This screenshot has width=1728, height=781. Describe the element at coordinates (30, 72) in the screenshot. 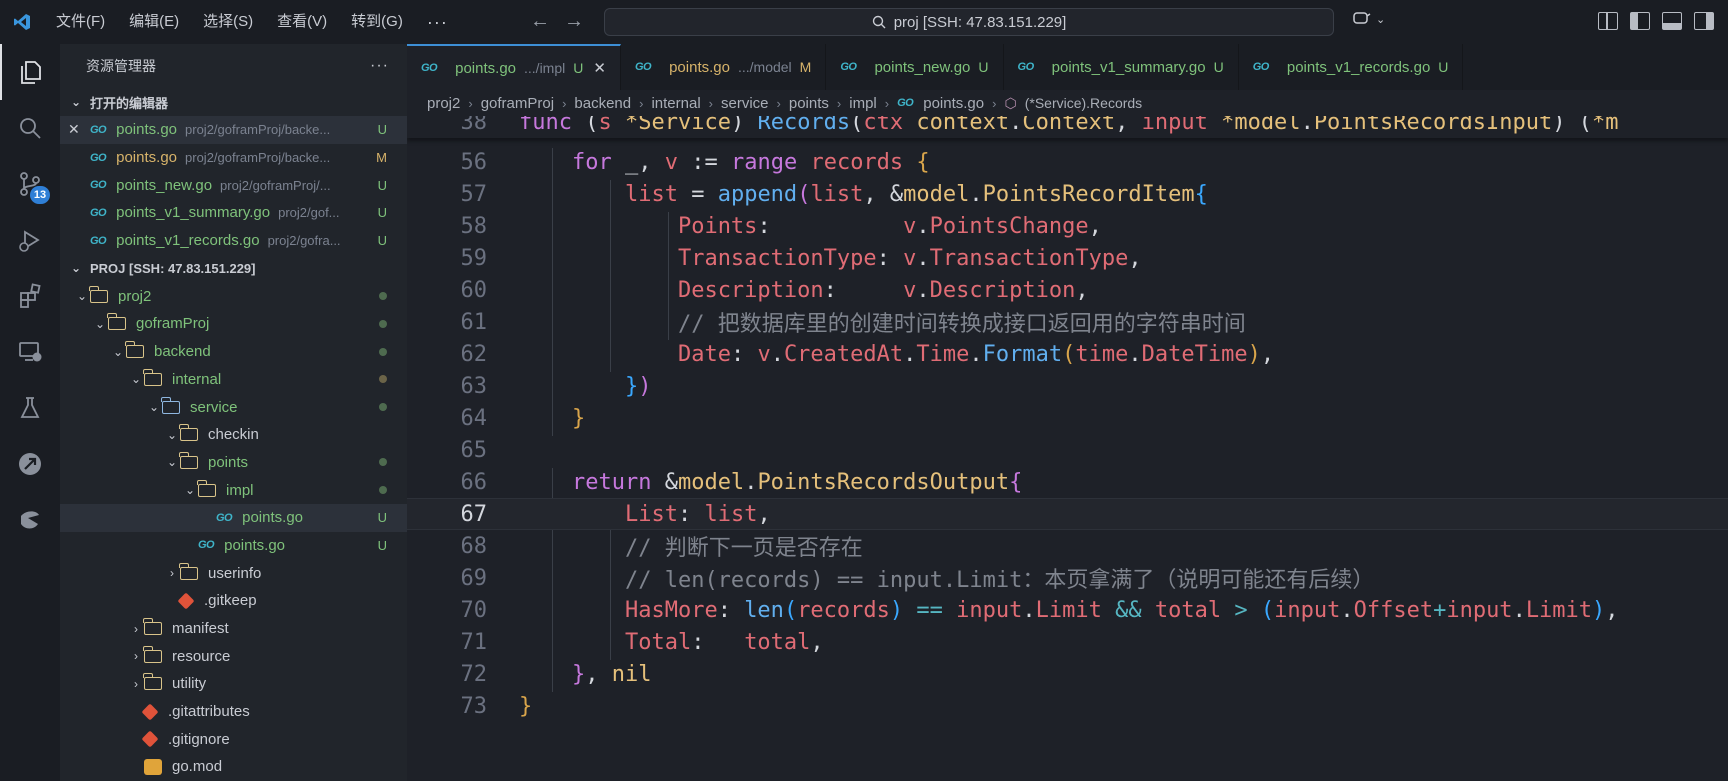

I see `explorer-icon` at that location.